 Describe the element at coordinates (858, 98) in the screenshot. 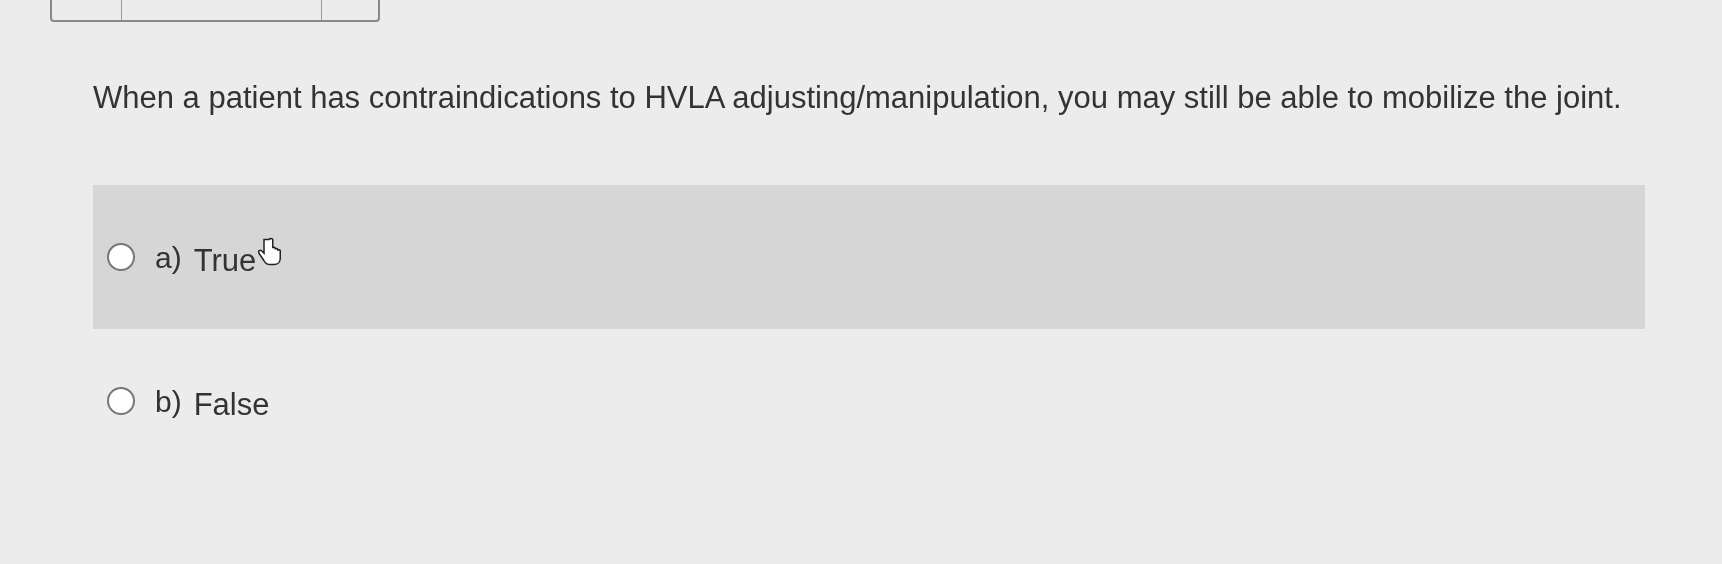

I see `question-text: When a patient has contraindications to HVLA adjusting/manipulation, you may still be able to mobilize the joint.` at that location.